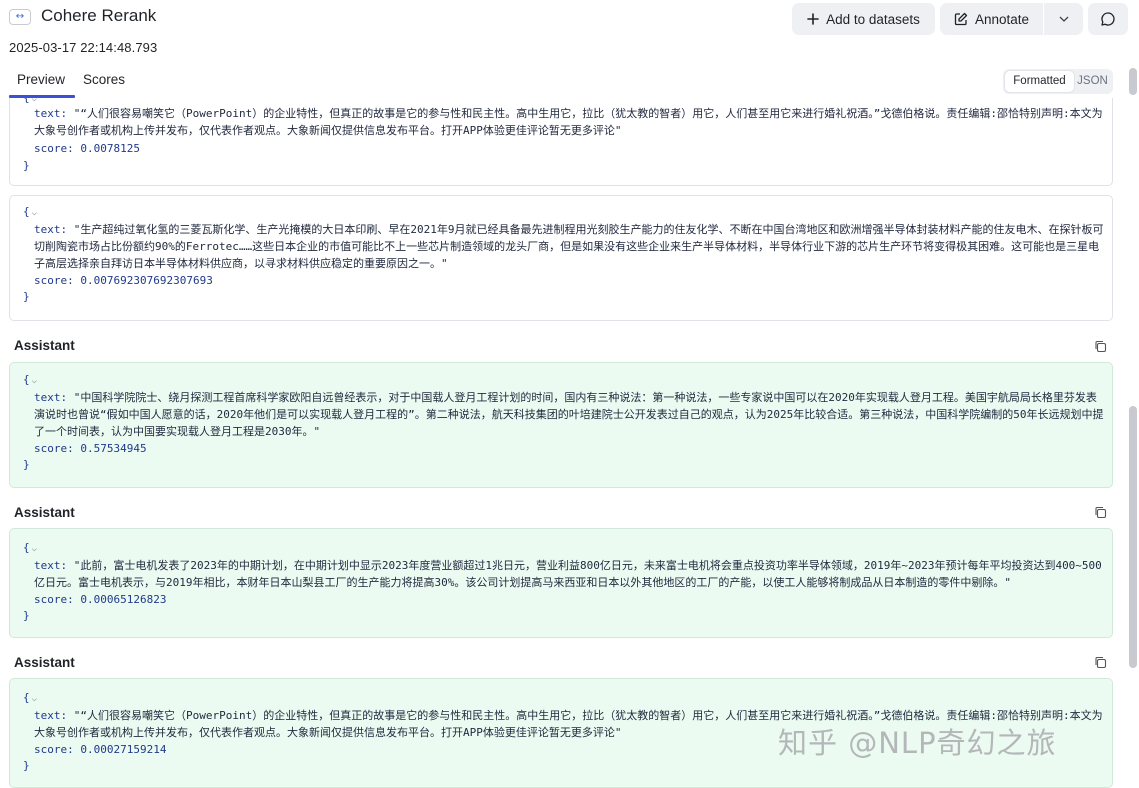 The height and width of the screenshot is (788, 1139). Describe the element at coordinates (90, 448) in the screenshot. I see `score-field: score: 0.57534945` at that location.